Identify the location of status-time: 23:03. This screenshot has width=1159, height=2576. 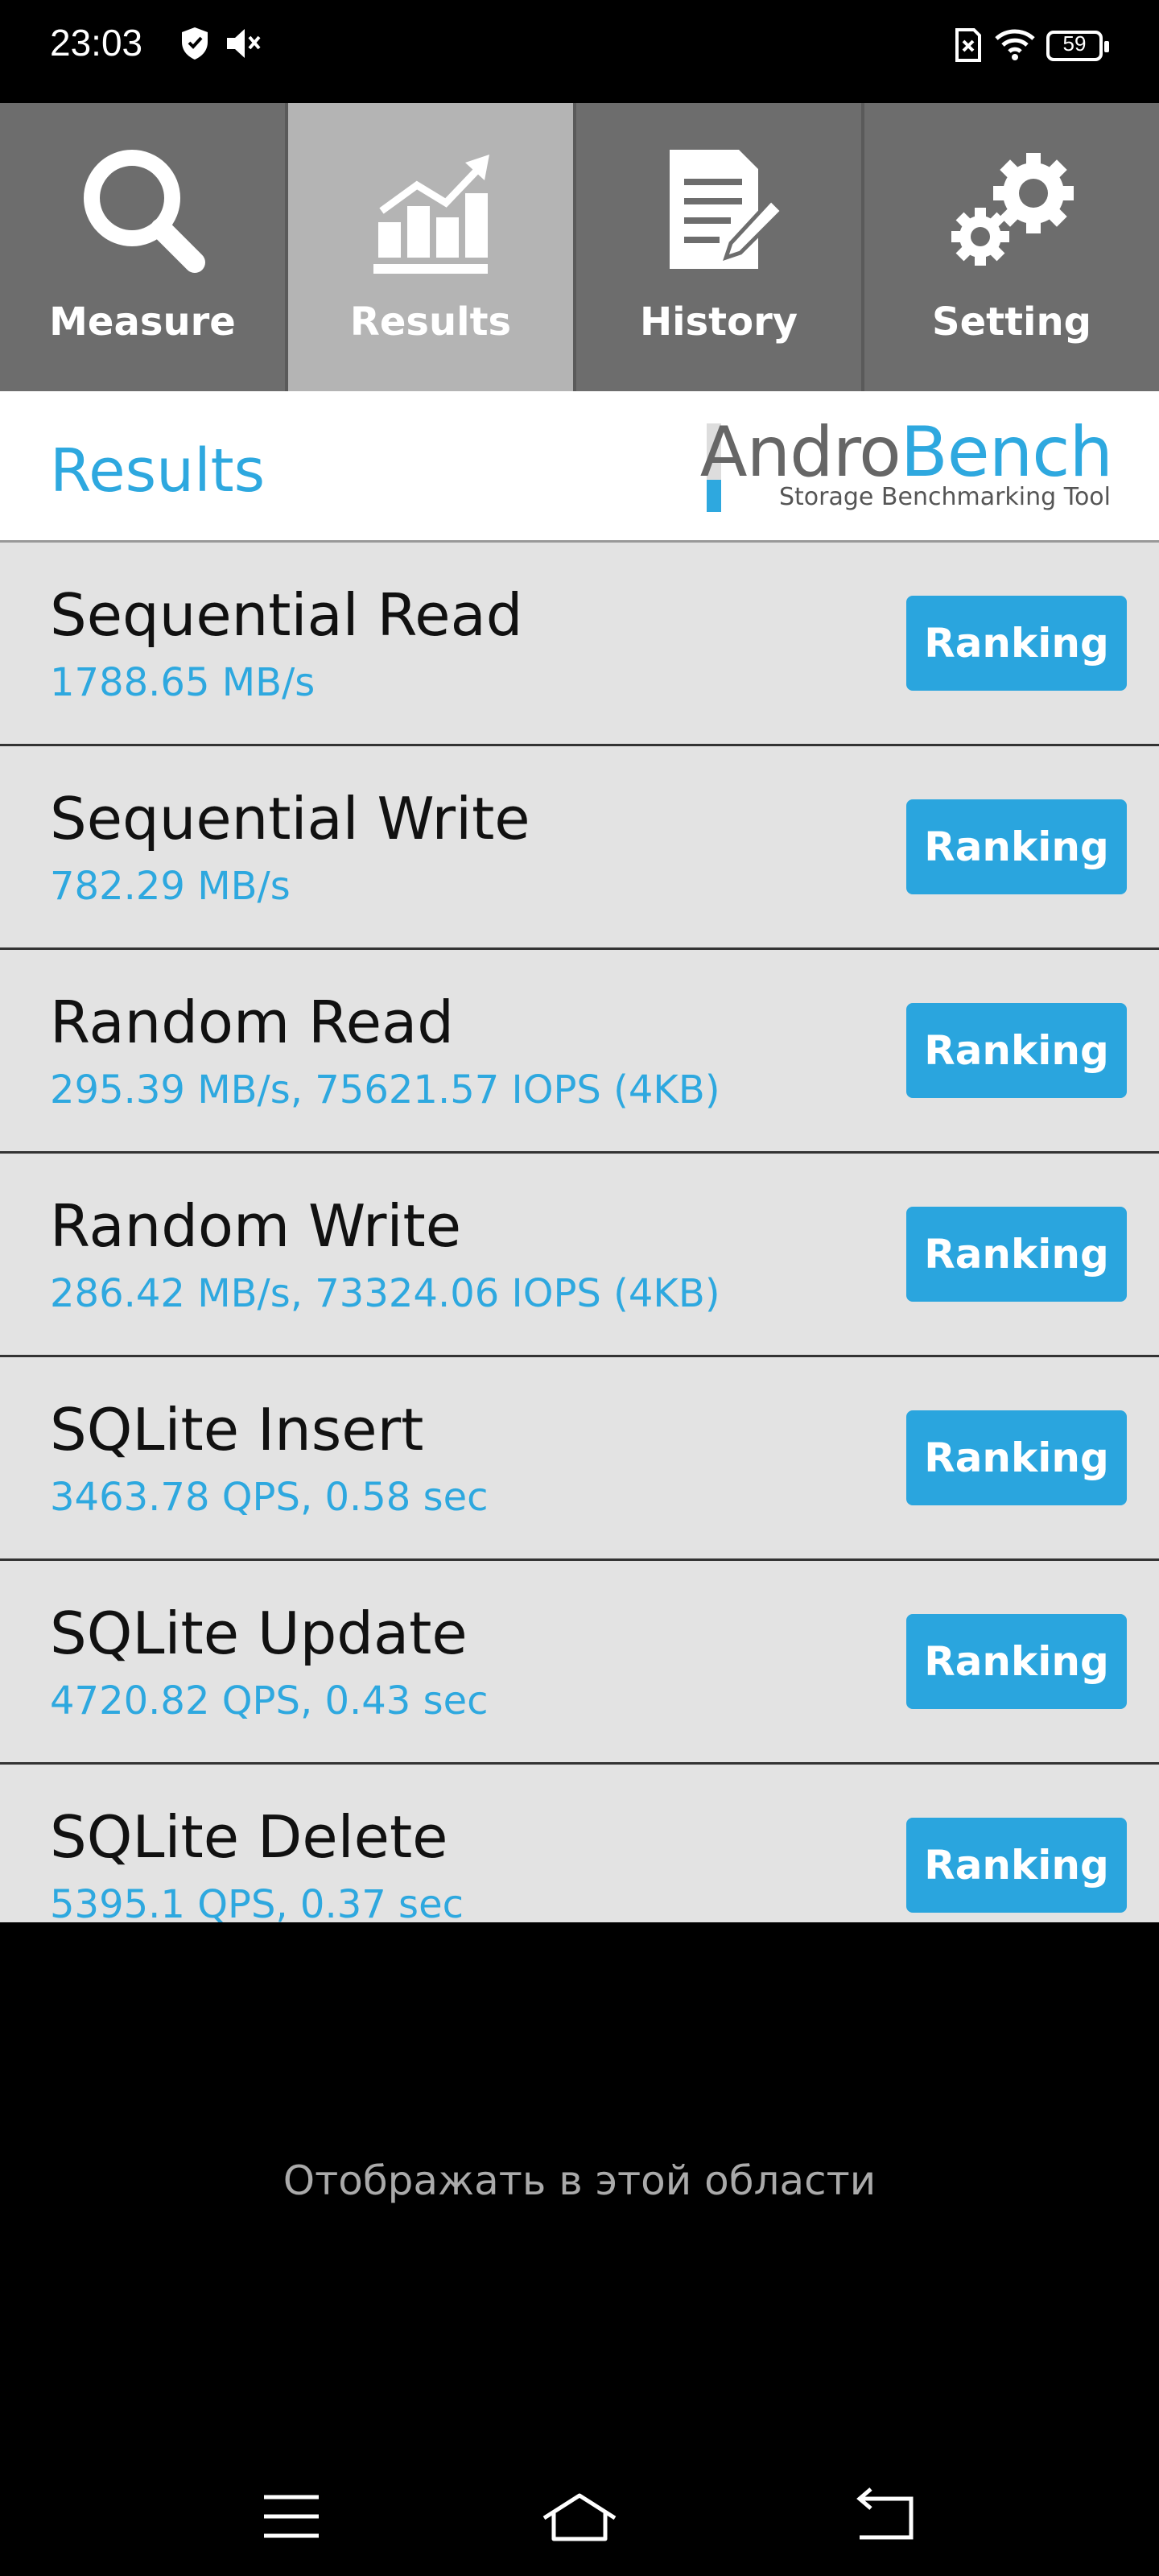
(96, 43).